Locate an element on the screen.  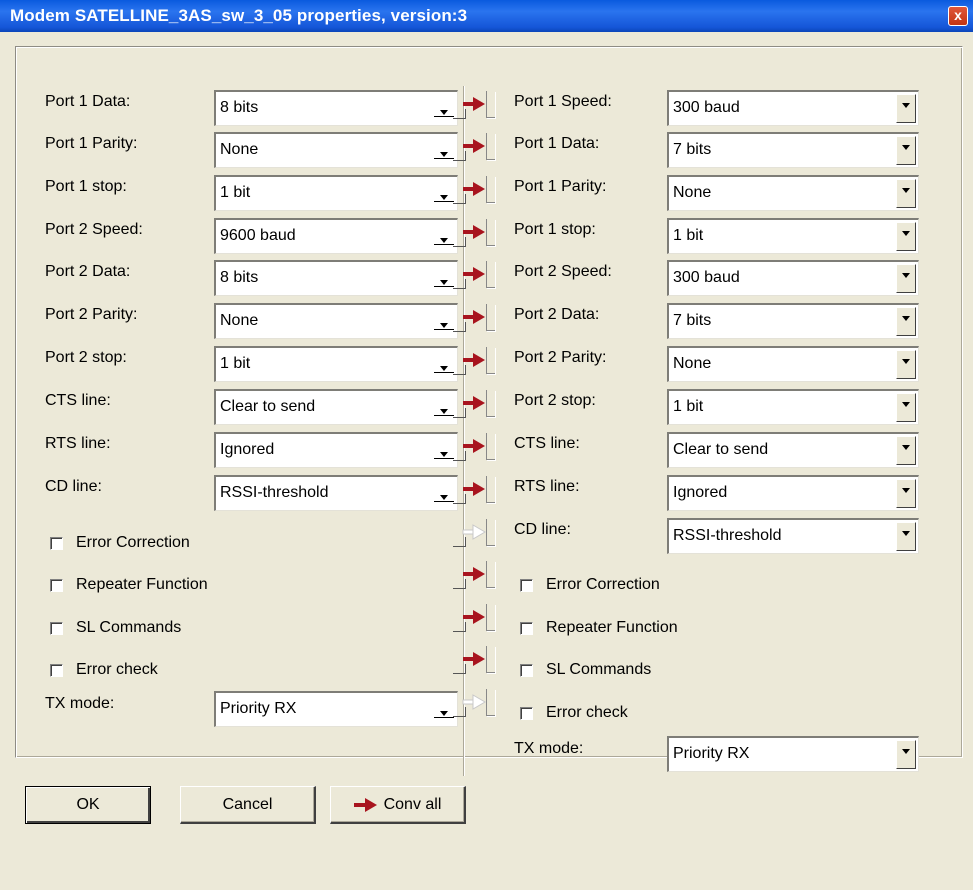
right-combo: Priority RX is located at coordinates (793, 754).